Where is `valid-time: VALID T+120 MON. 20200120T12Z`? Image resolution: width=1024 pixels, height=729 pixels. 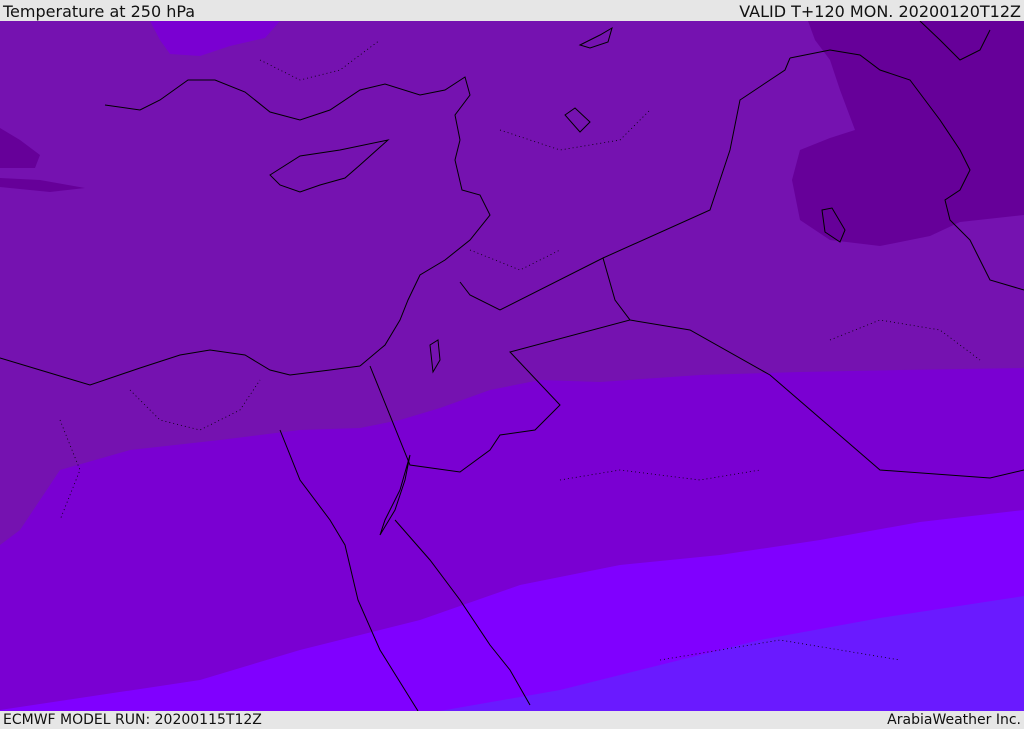
valid-time: VALID T+120 MON. 20200120T12Z is located at coordinates (880, 11).